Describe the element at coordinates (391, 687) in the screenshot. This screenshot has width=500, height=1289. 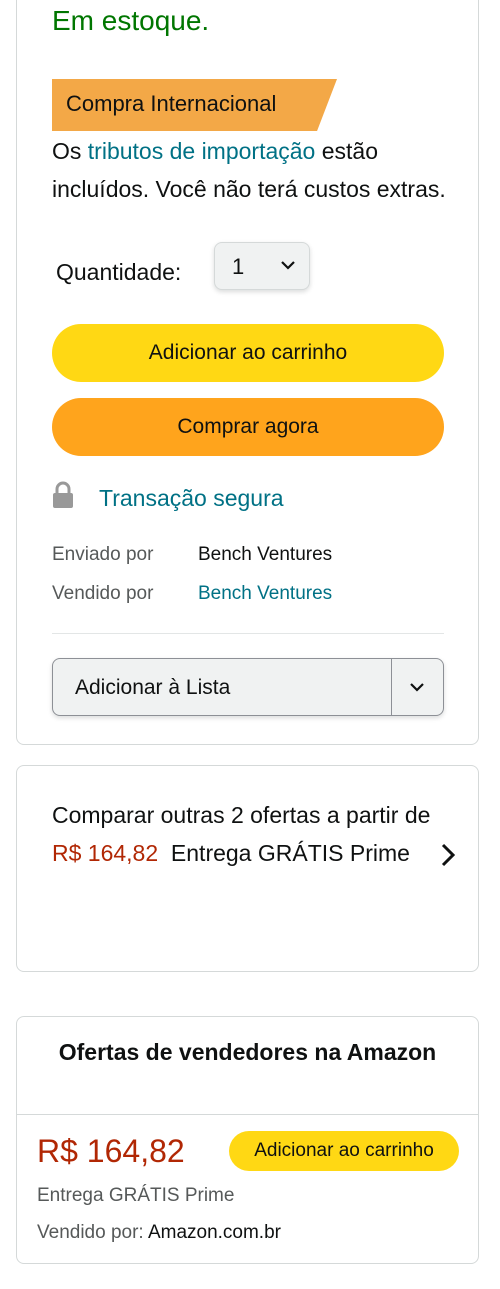
I see `button-separator` at that location.